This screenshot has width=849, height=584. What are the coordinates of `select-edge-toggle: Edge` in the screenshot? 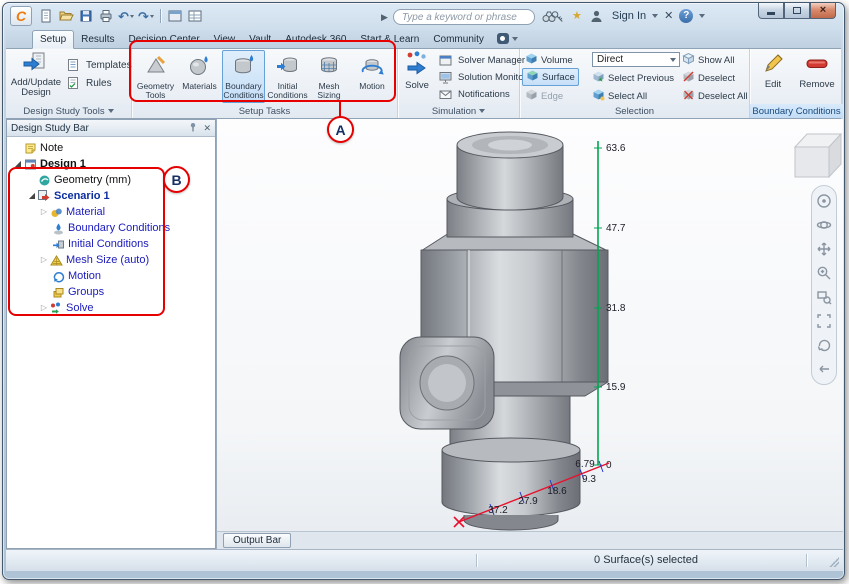 It's located at (544, 96).